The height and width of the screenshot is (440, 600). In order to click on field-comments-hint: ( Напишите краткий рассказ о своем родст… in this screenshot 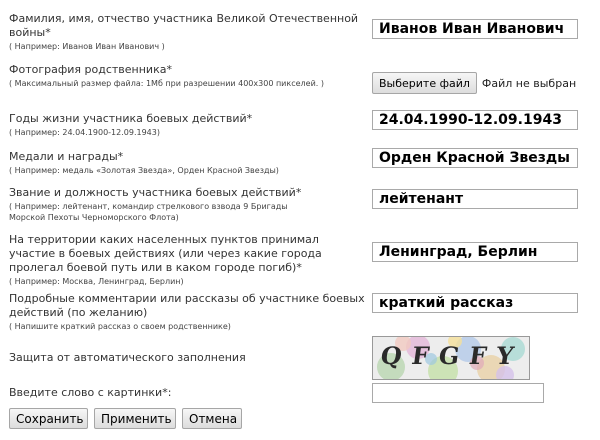, I will do `click(120, 326)`.